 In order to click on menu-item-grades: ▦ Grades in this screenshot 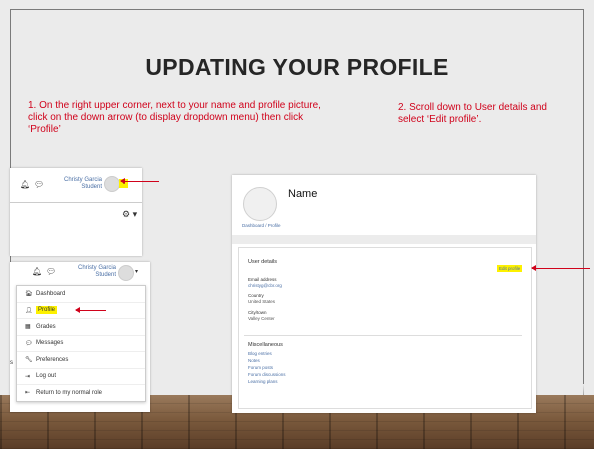, I will do `click(81, 327)`.